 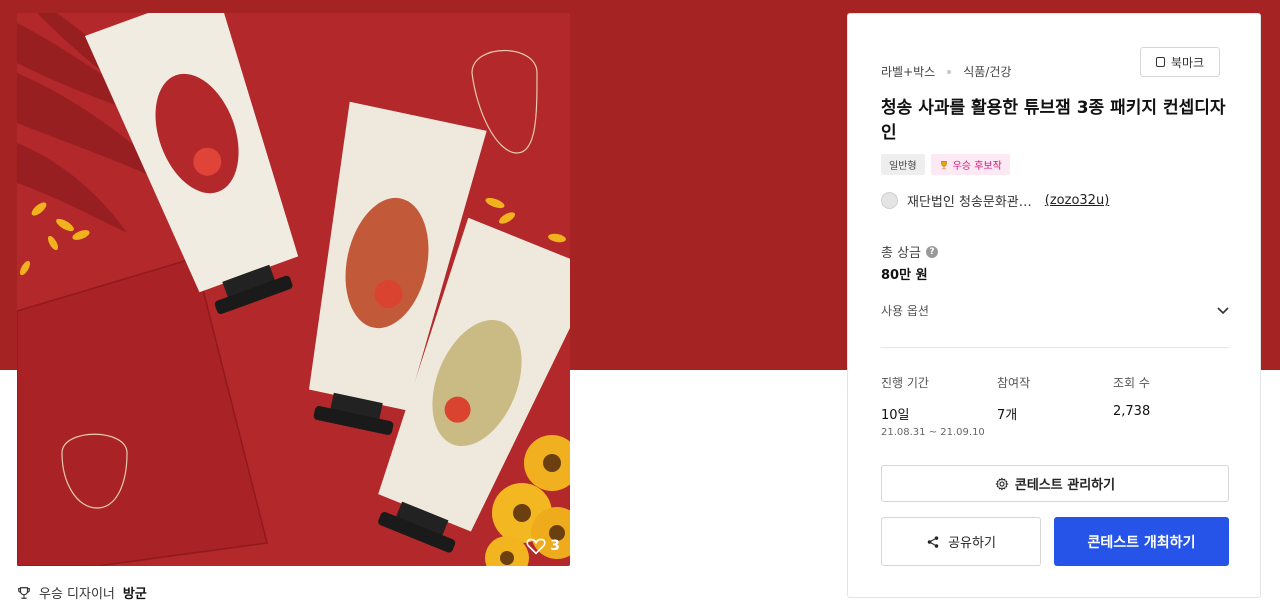 I want to click on options-toggle: 사용 옵션, so click(x=1055, y=310).